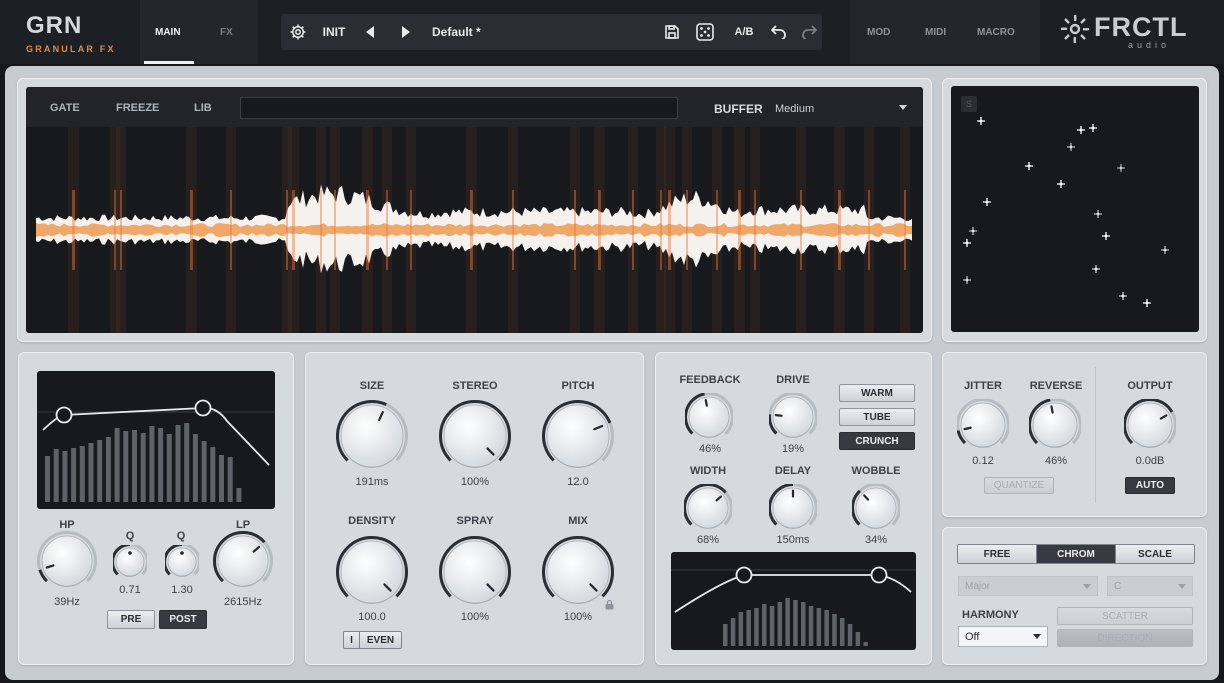 The width and height of the screenshot is (1224, 683). I want to click on delay-knob, so click(793, 508).